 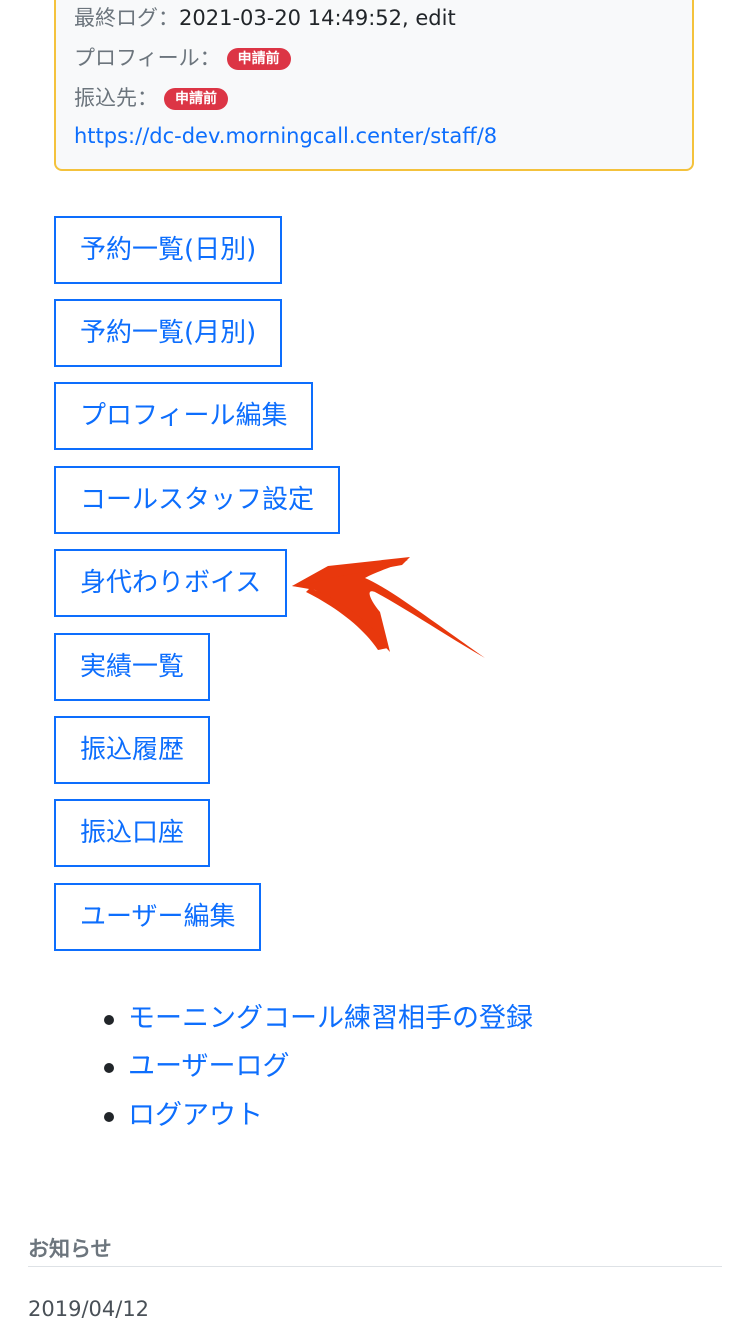 I want to click on profile-status-line: プロフィール： 申請前, so click(x=182, y=58).